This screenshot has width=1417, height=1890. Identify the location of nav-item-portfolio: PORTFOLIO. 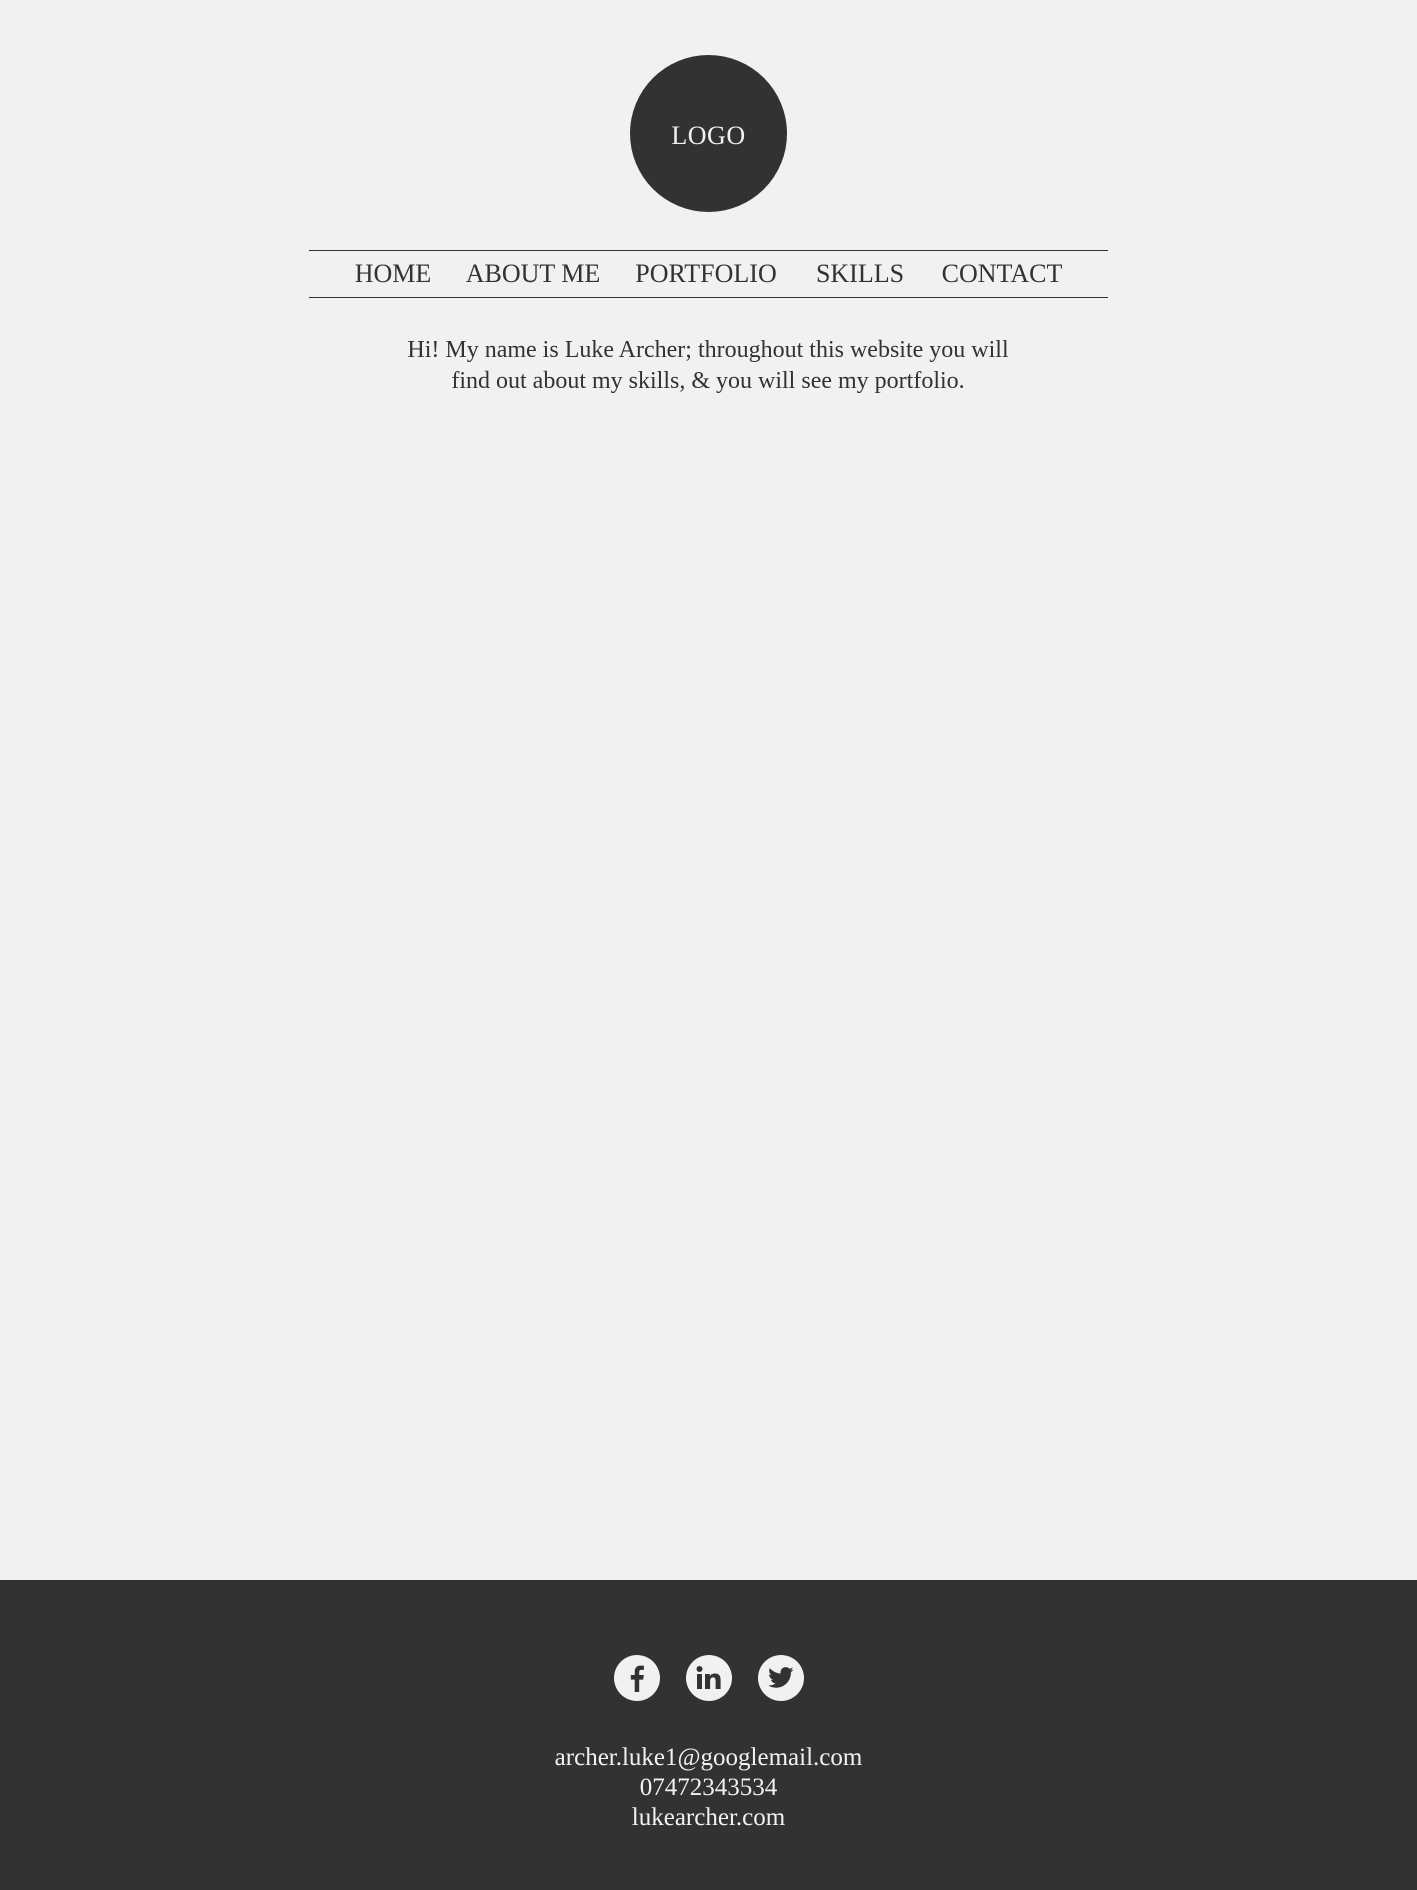
(705, 274).